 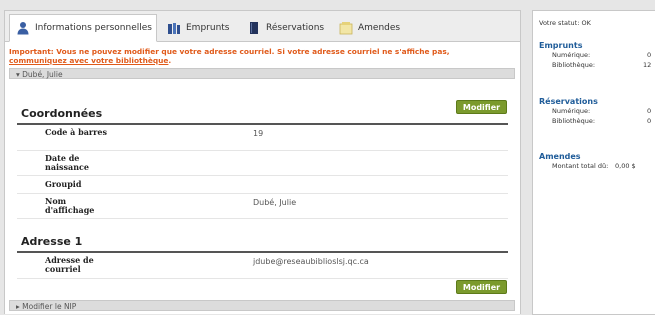 I want to click on holds-heading: Réservations, so click(x=568, y=101).